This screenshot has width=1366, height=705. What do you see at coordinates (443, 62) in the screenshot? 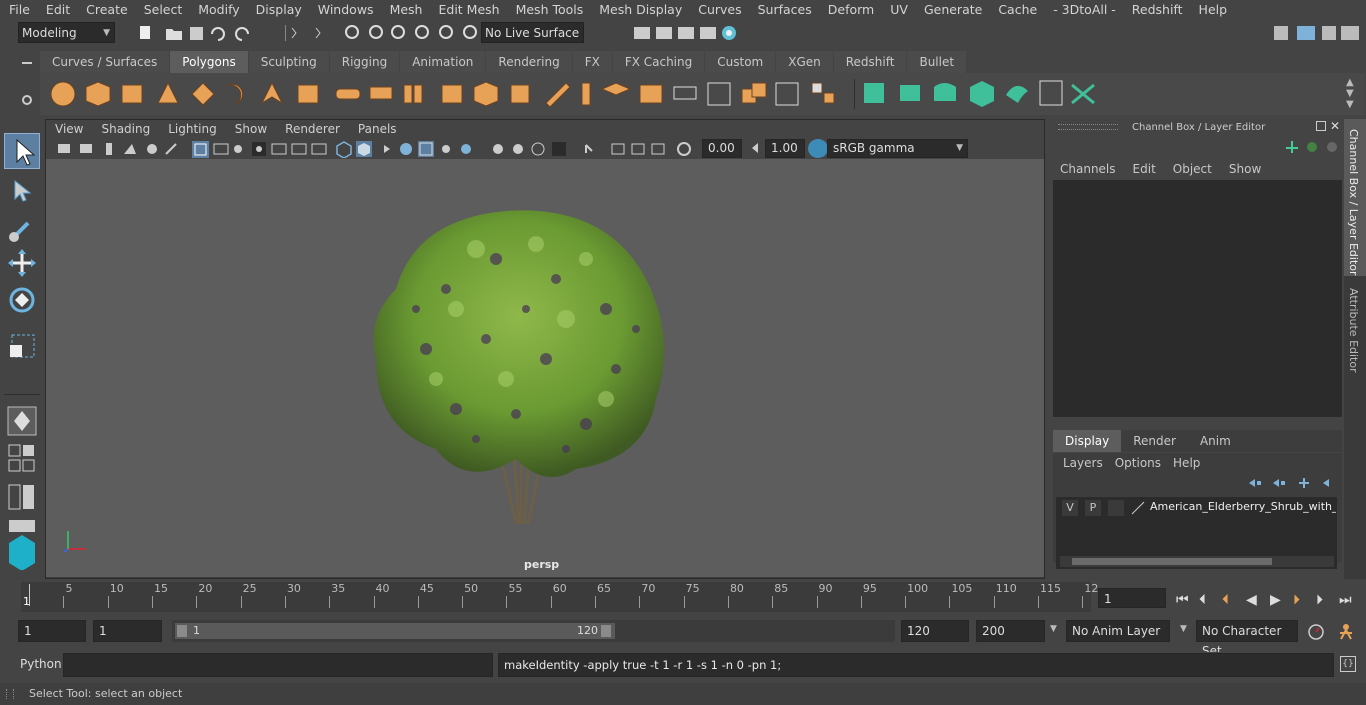
I see `tab-animation: Animation` at bounding box center [443, 62].